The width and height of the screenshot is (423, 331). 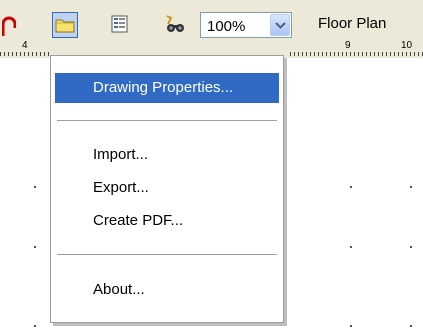 I want to click on binoculars-icon, so click(x=175, y=23).